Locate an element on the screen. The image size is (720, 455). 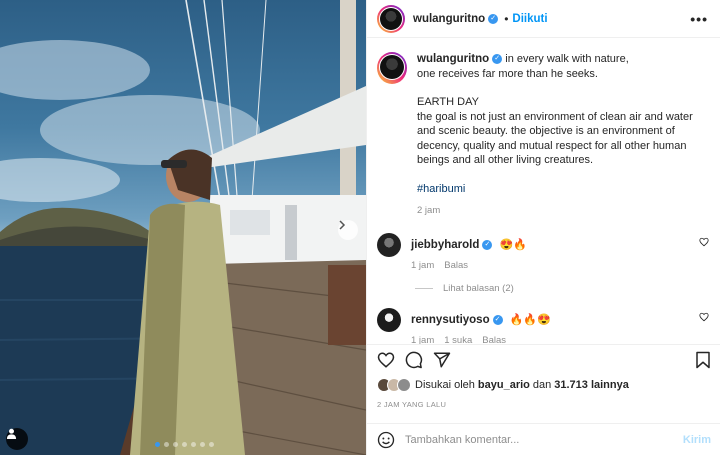
comment-username: rennysutiyoso is located at coordinates (450, 320).